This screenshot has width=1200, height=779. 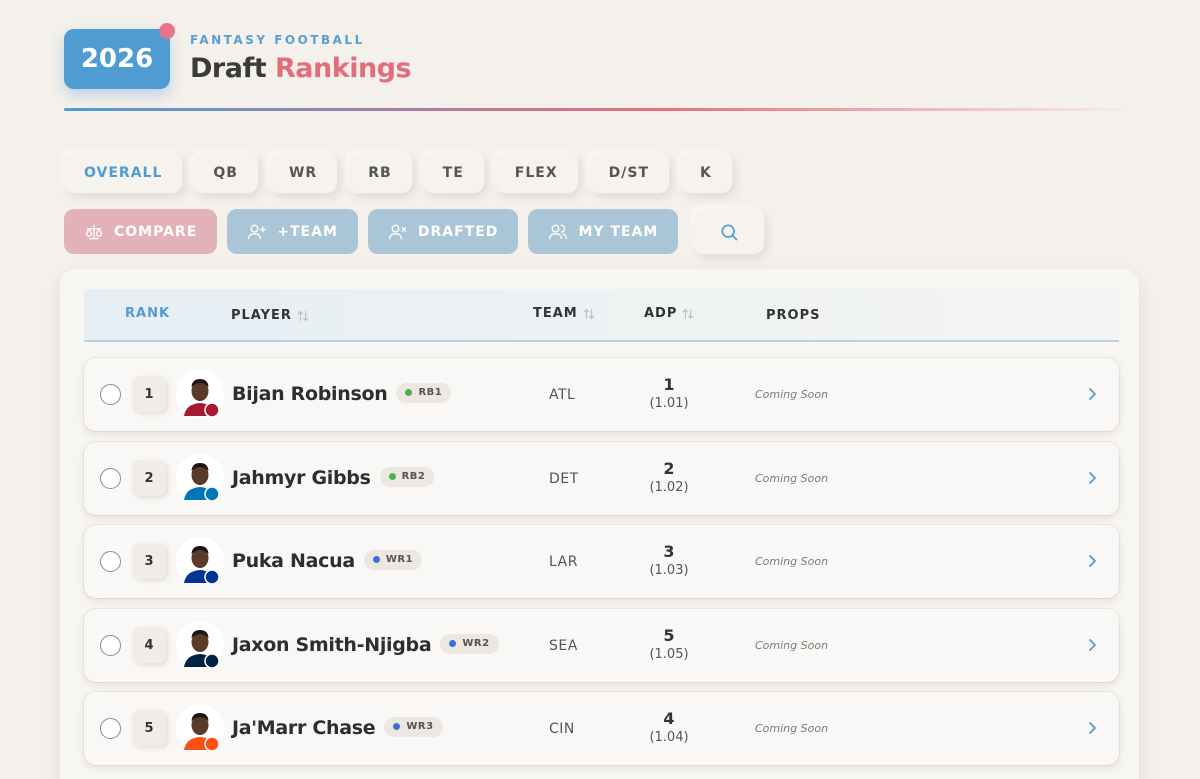 I want to click on add-team-label: +TEAM, so click(x=307, y=231).